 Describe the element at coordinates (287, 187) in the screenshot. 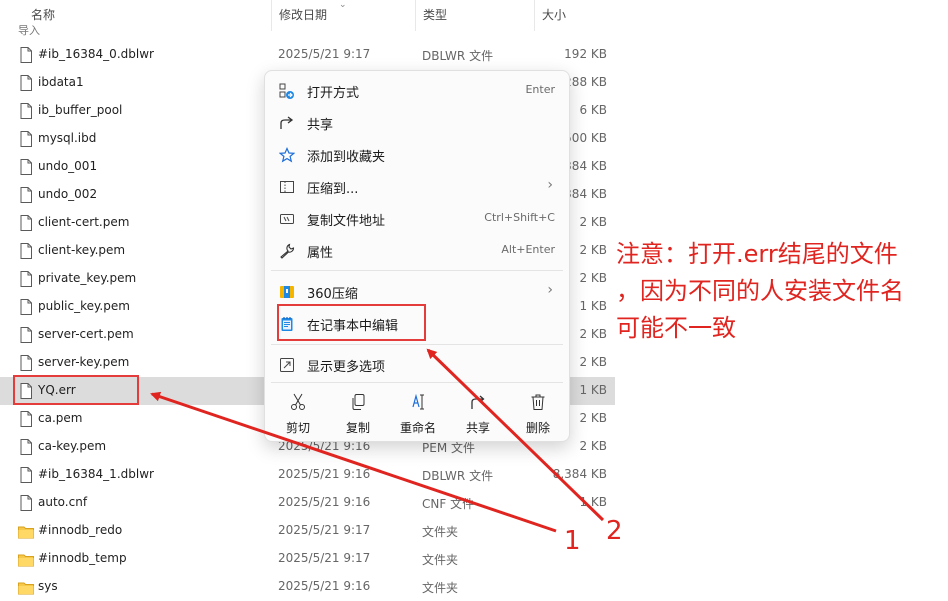

I see `zip-icon` at that location.